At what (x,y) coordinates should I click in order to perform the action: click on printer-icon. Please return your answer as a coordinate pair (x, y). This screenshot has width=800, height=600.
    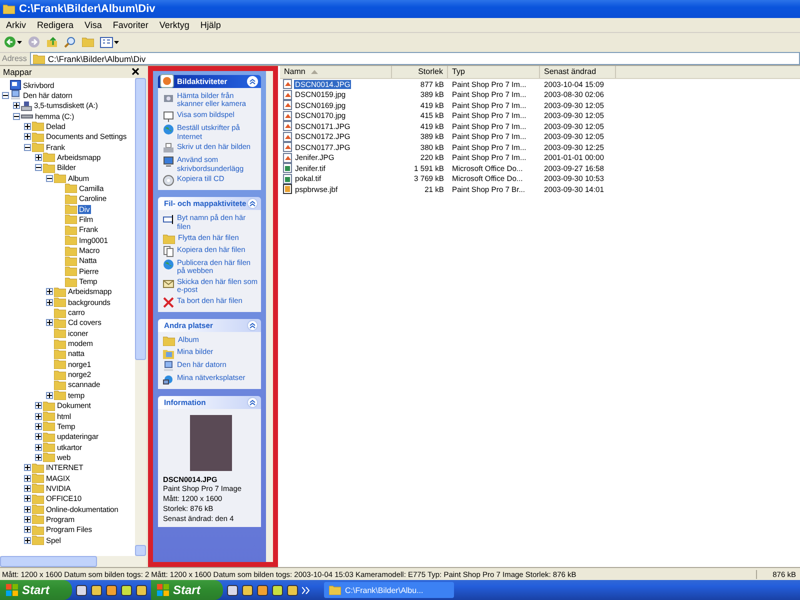
    Looking at the image, I should click on (168, 148).